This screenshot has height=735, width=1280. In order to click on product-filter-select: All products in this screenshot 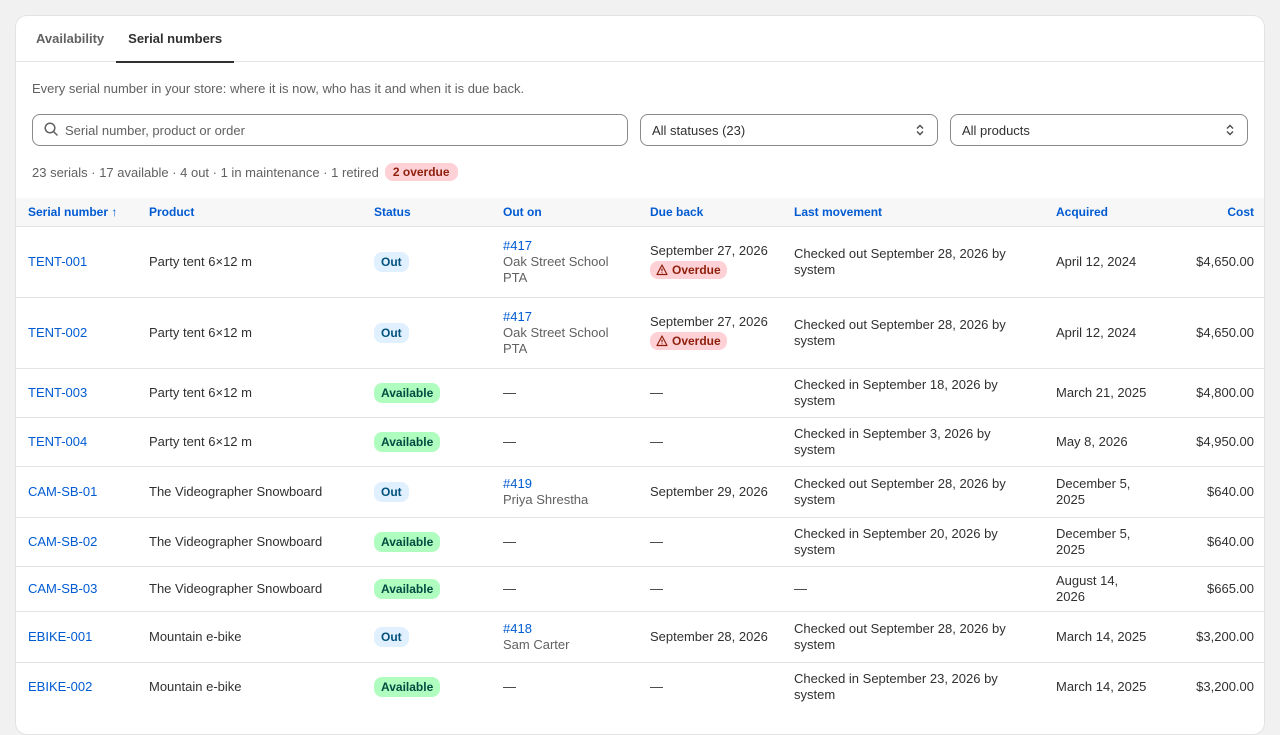, I will do `click(1099, 130)`.